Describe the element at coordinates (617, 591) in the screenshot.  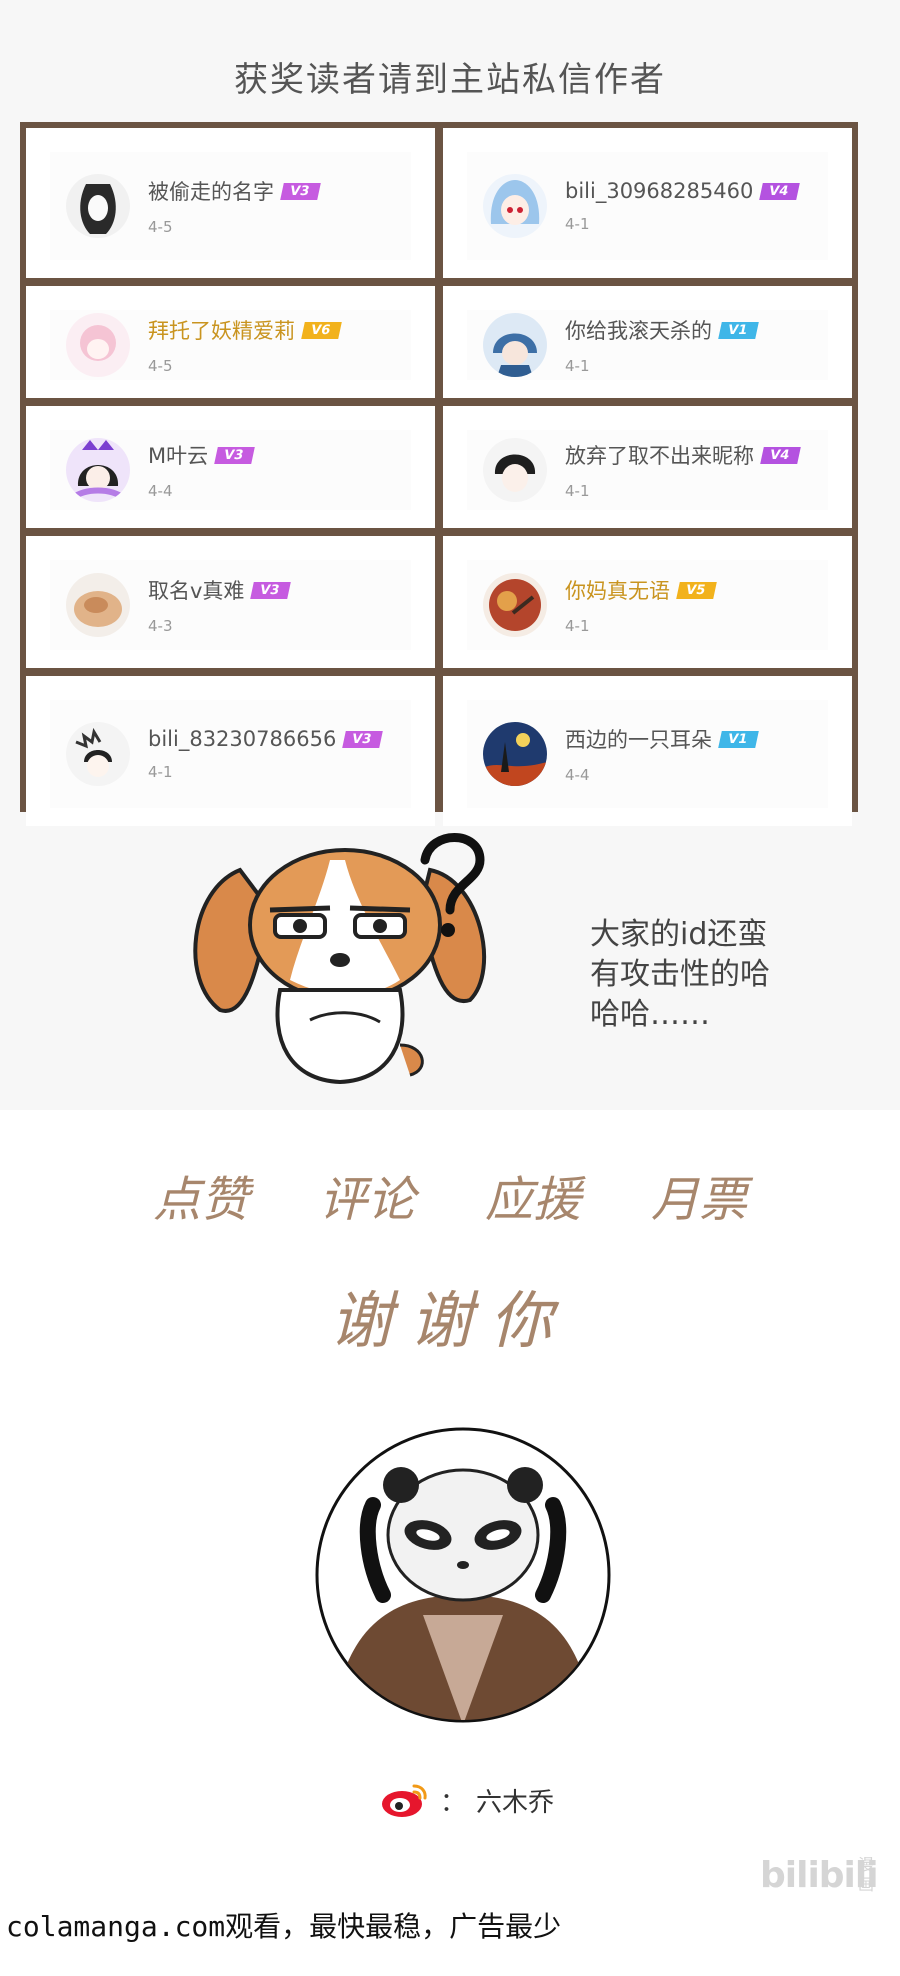
I see `winner-name: 你妈真无语` at that location.